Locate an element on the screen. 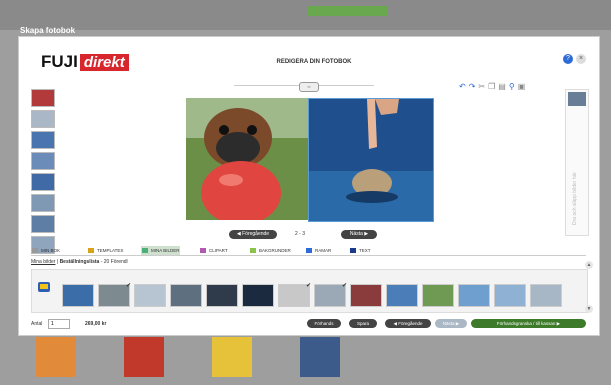 Image resolution: width=611 pixels, height=385 pixels. page-thumbnails is located at coordinates (43, 173).